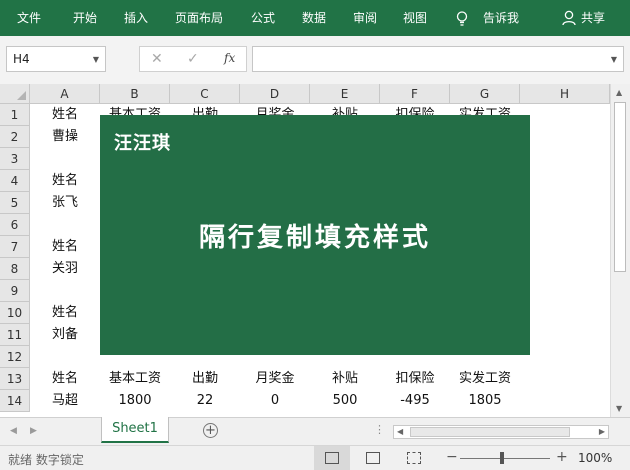  I want to click on cell: 实发工资, so click(485, 379).